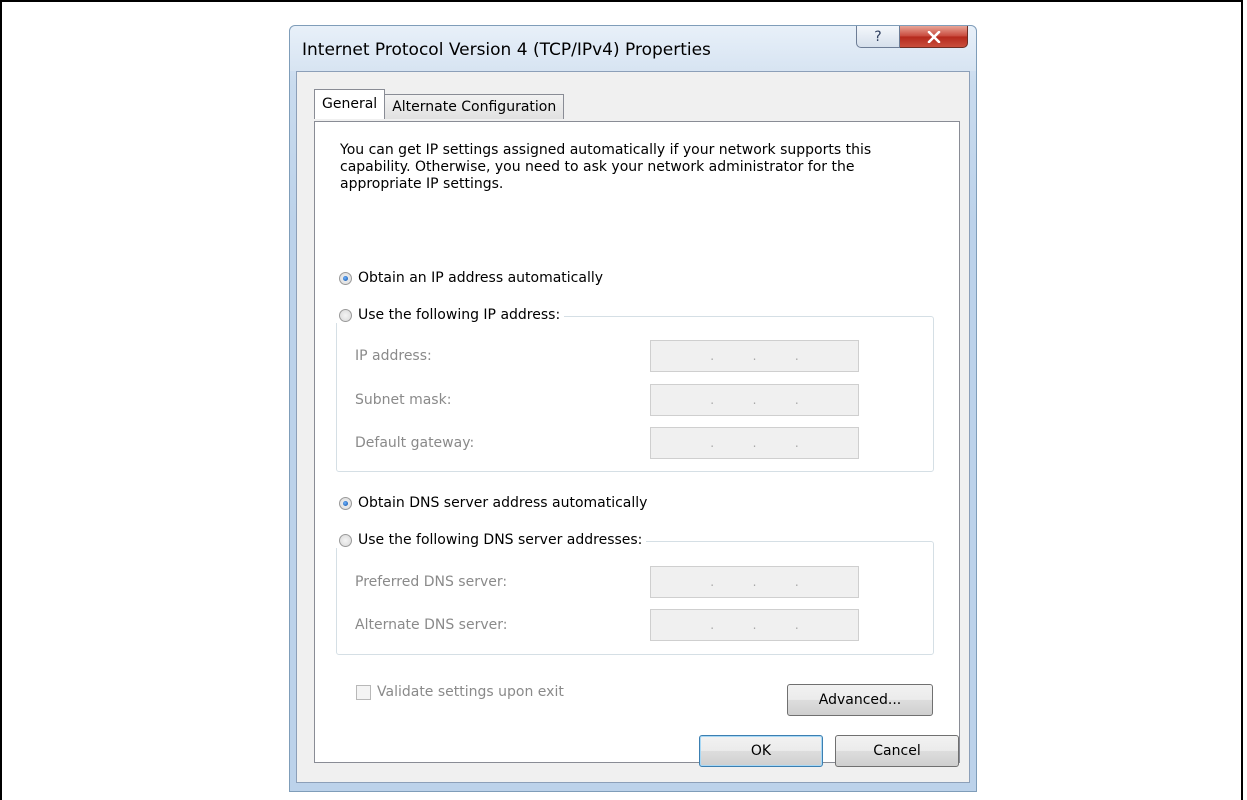 This screenshot has width=1247, height=800. Describe the element at coordinates (897, 751) in the screenshot. I see `cancel-button: Cancel` at that location.